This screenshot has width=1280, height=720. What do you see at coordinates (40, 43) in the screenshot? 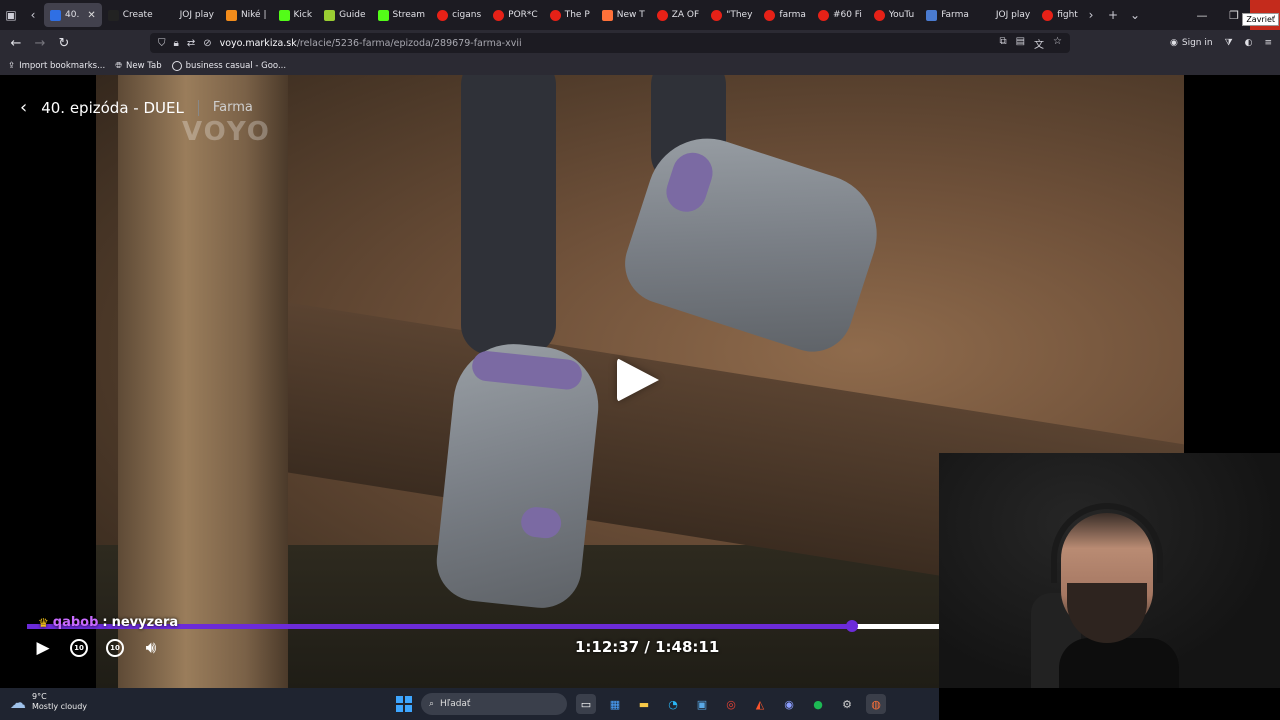
I see `forward-icon: →` at bounding box center [40, 43].